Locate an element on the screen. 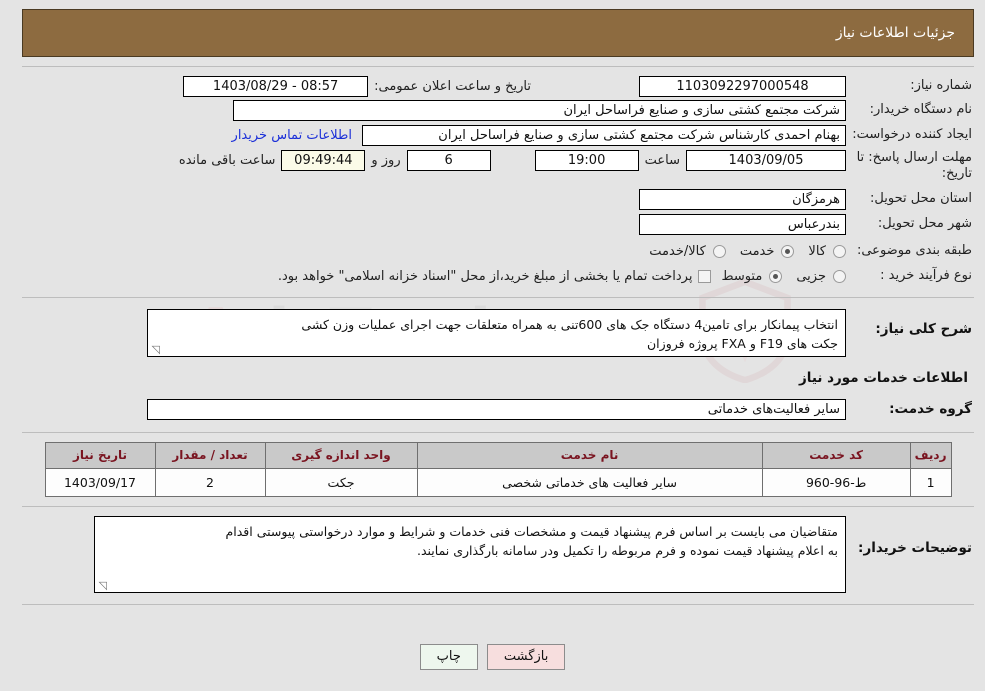 Image resolution: width=985 pixels, height=691 pixels. th-need-date: تاریخ نیاز is located at coordinates (100, 455).